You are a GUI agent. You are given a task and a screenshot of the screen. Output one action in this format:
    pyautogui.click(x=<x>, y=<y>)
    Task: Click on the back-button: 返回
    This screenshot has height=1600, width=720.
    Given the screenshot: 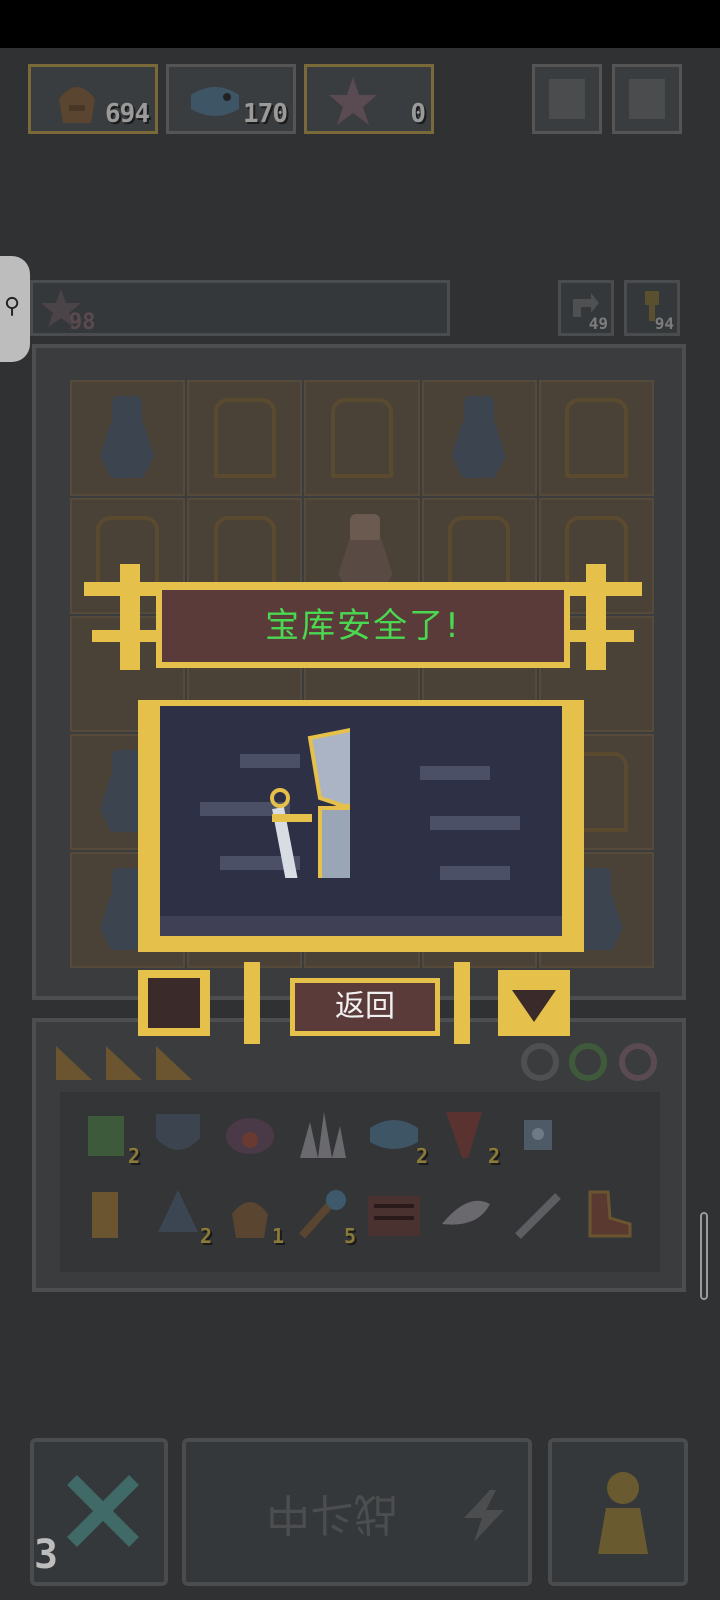 What is the action you would take?
    pyautogui.click(x=365, y=1007)
    